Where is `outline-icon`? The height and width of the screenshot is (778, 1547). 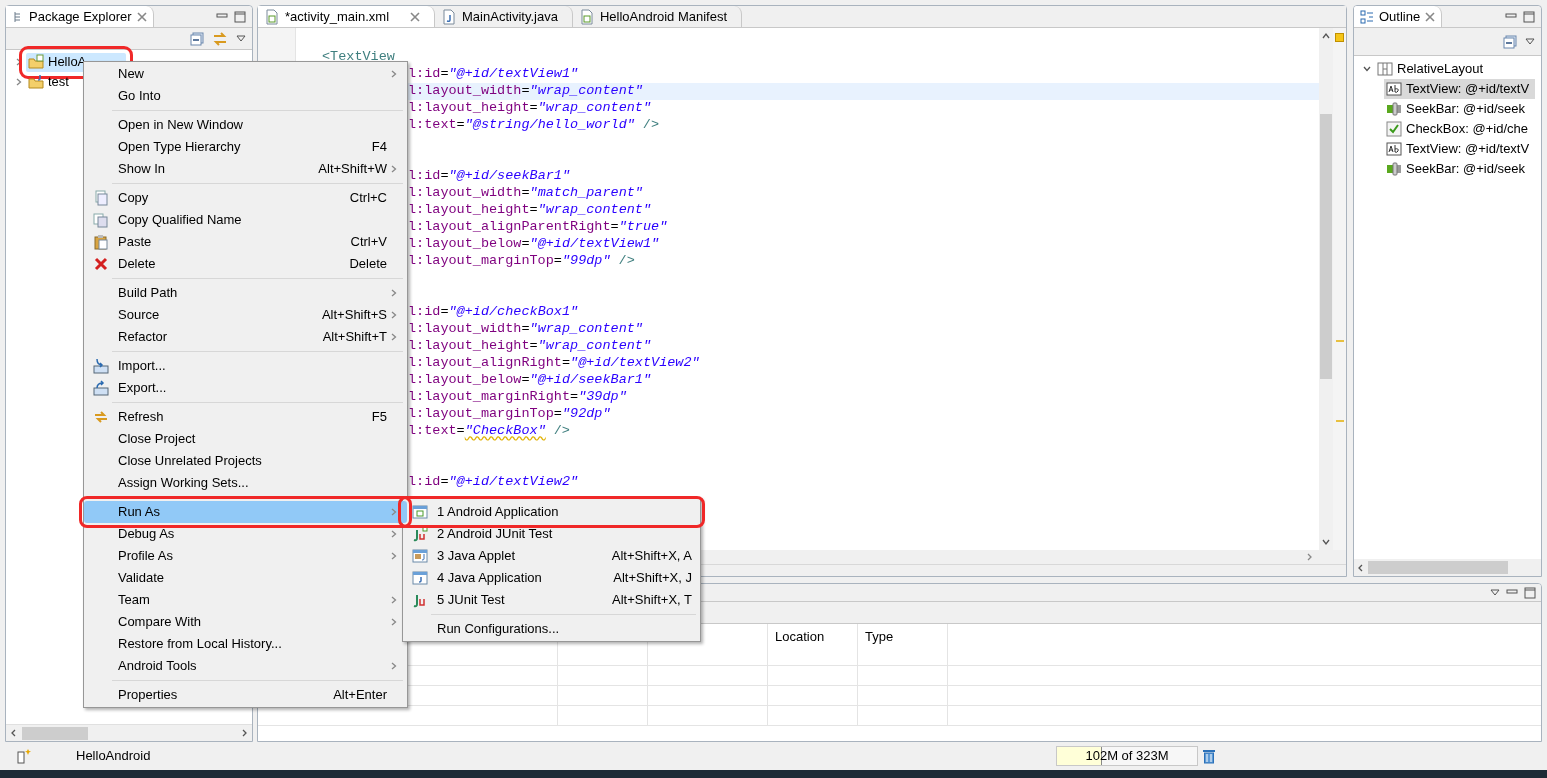
outline-icon is located at coordinates (1367, 16).